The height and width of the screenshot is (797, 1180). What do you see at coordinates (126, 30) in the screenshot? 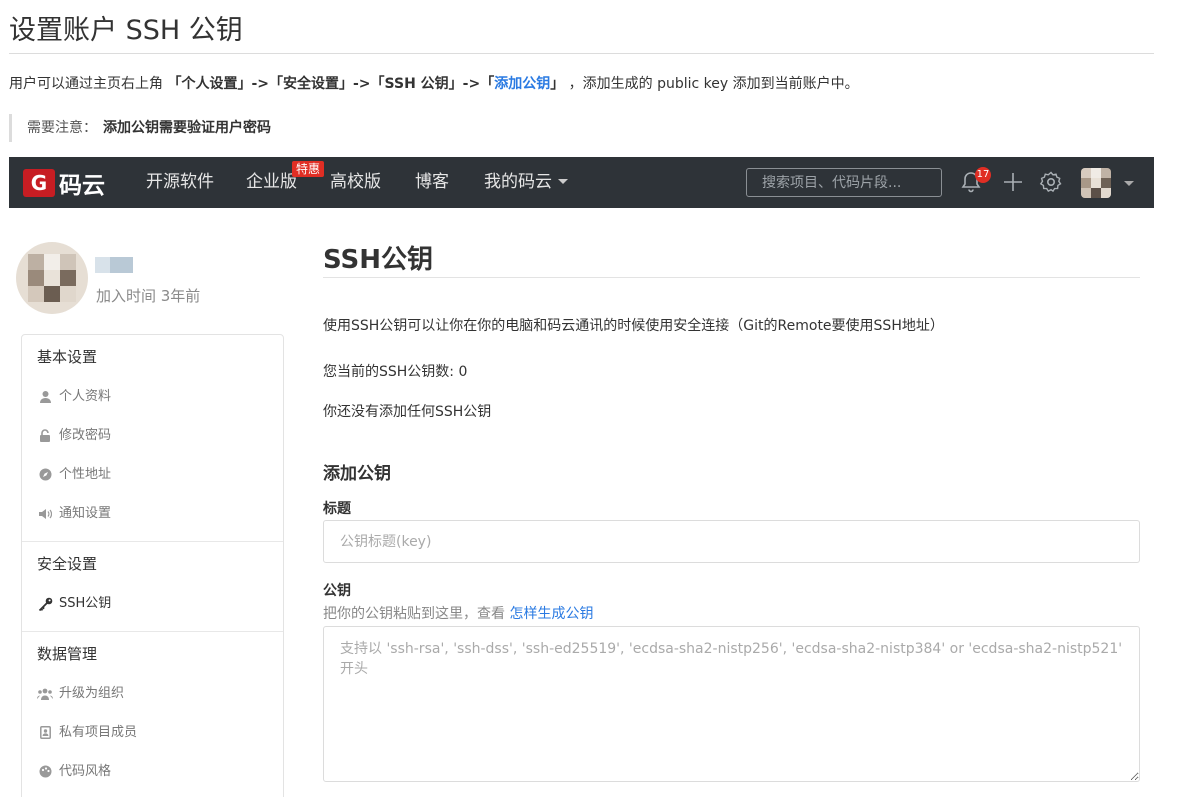
I see `page-title: 设置账户 SSH 公钥` at bounding box center [126, 30].